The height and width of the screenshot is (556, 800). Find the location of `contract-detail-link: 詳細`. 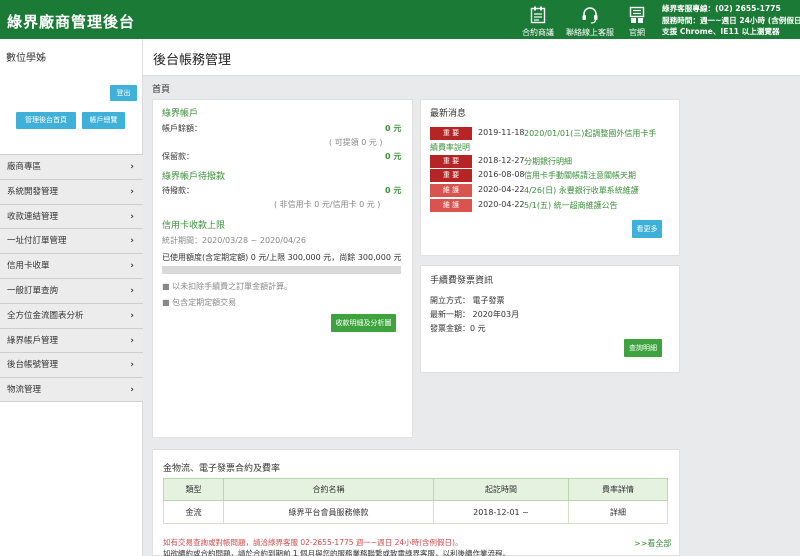

contract-detail-link: 詳細 is located at coordinates (618, 512).